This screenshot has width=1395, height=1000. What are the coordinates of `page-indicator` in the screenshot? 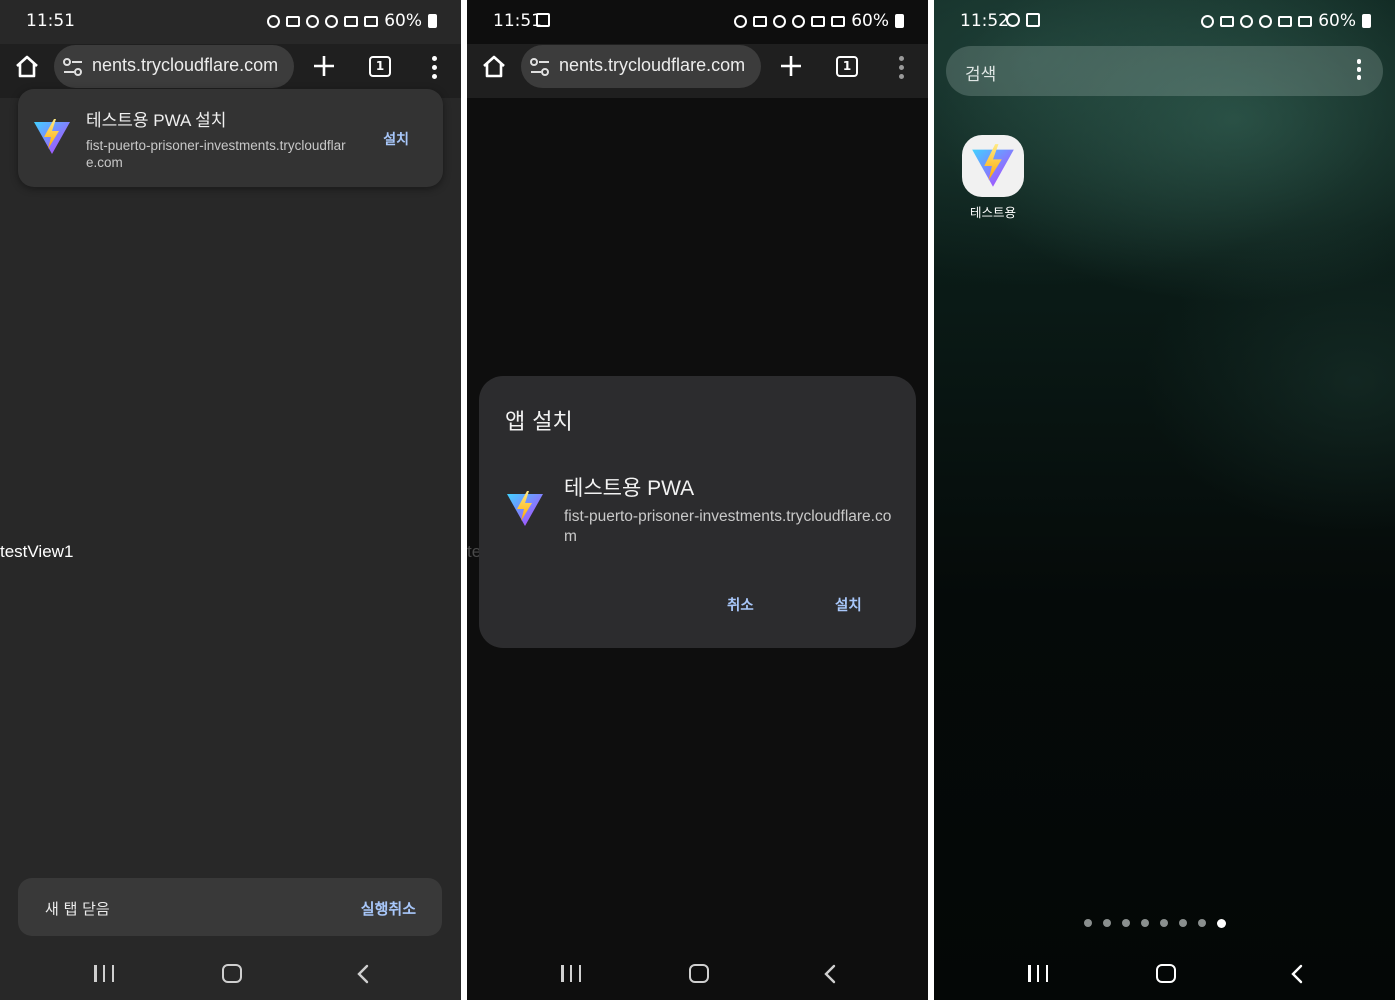 It's located at (1155, 923).